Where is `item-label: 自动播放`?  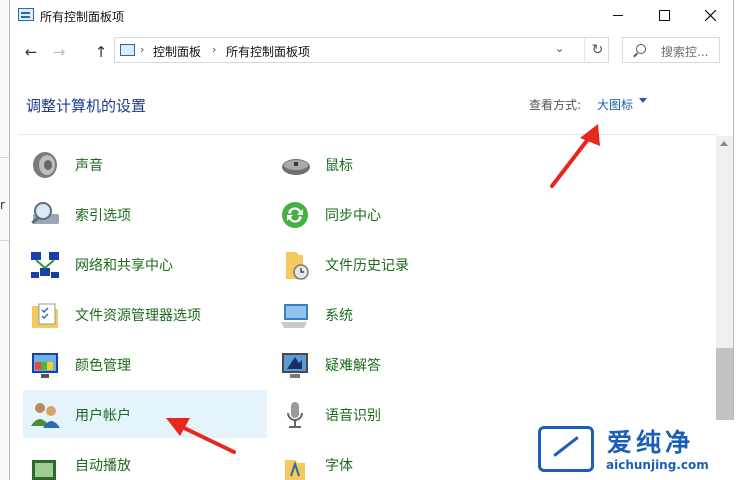
item-label: 自动播放 is located at coordinates (103, 466).